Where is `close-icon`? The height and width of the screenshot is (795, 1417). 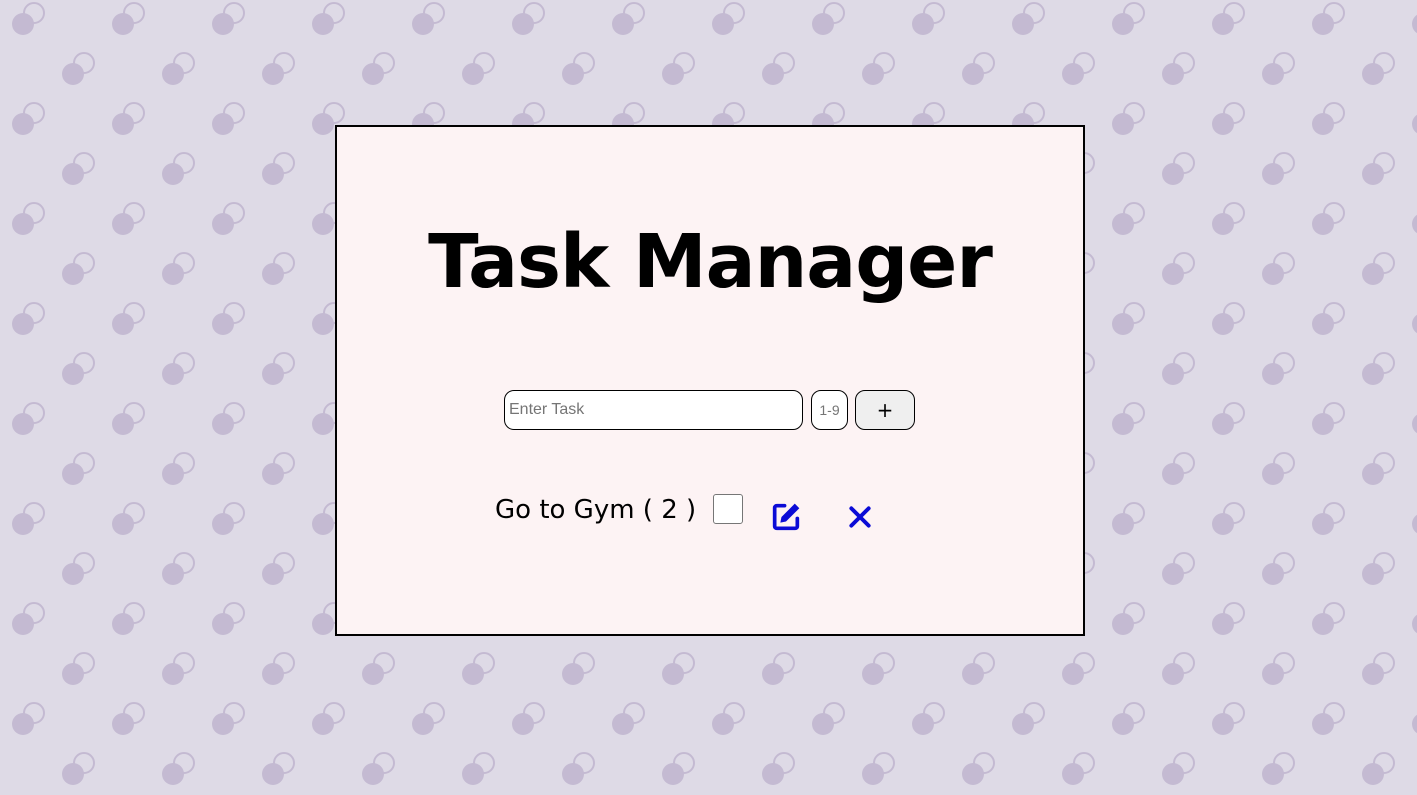
close-icon is located at coordinates (860, 517).